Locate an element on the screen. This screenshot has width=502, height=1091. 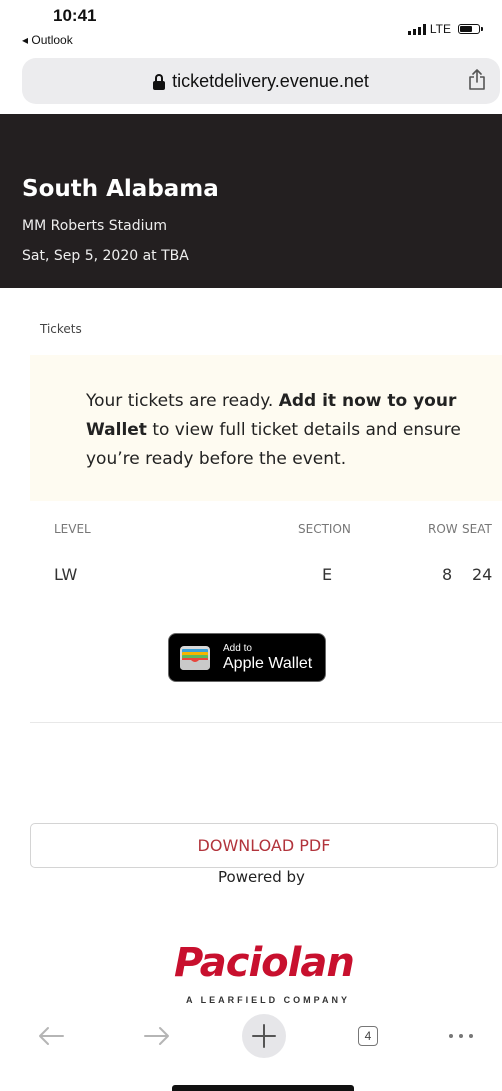
event-venue: MM Roberts Stadium is located at coordinates (95, 226).